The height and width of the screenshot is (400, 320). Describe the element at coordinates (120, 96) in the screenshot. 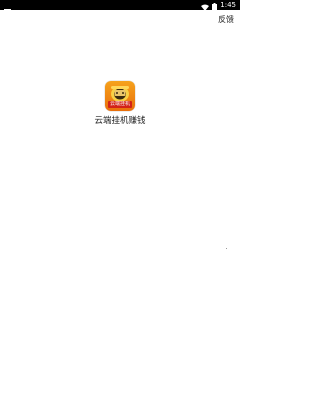

I see `app-logo-icon: 云端挂机` at that location.